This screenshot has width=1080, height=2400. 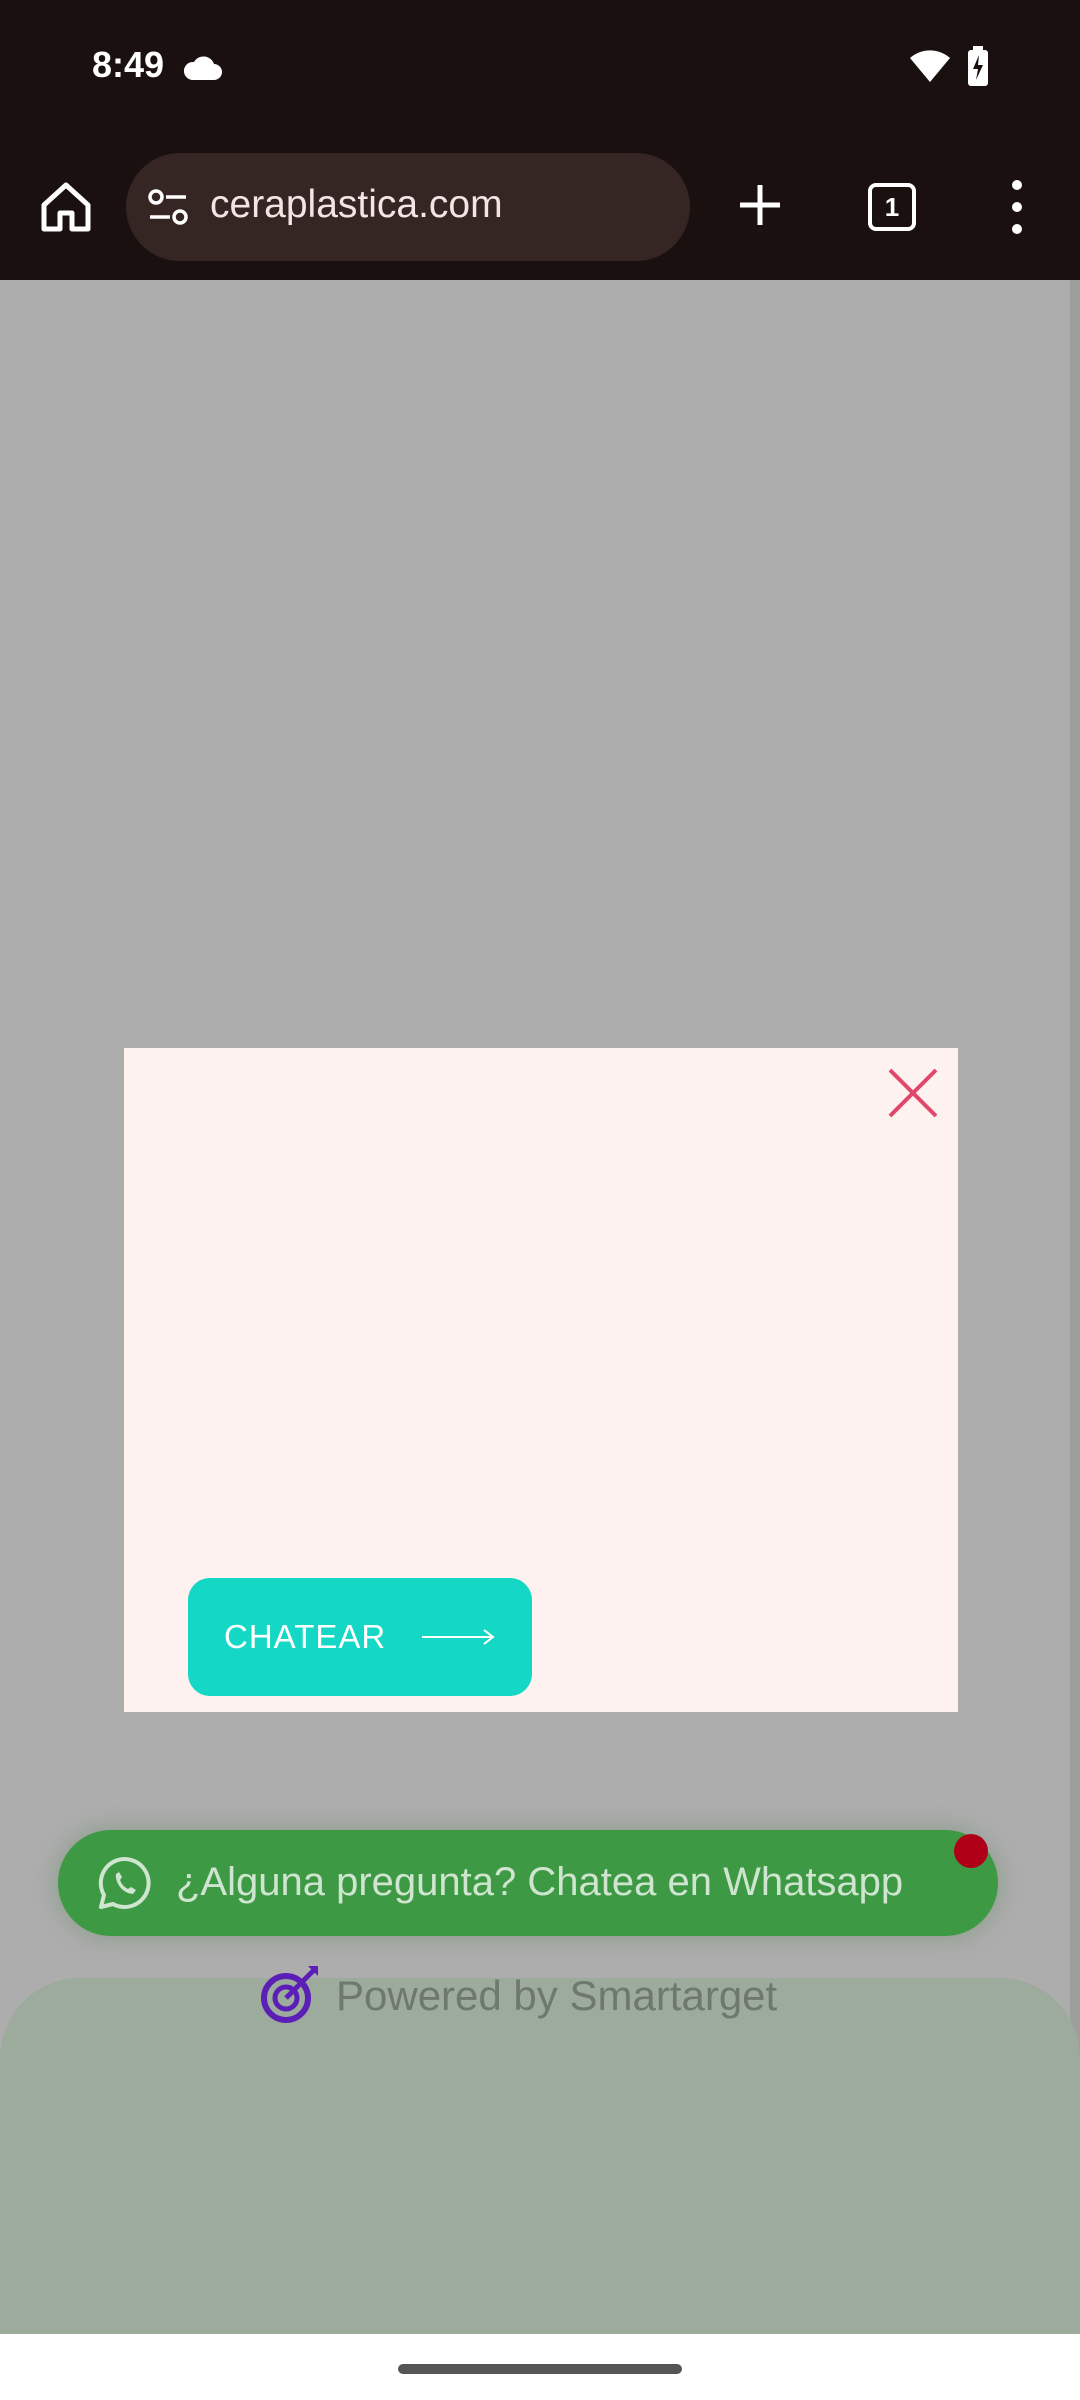 I want to click on notification-dot, so click(x=971, y=1851).